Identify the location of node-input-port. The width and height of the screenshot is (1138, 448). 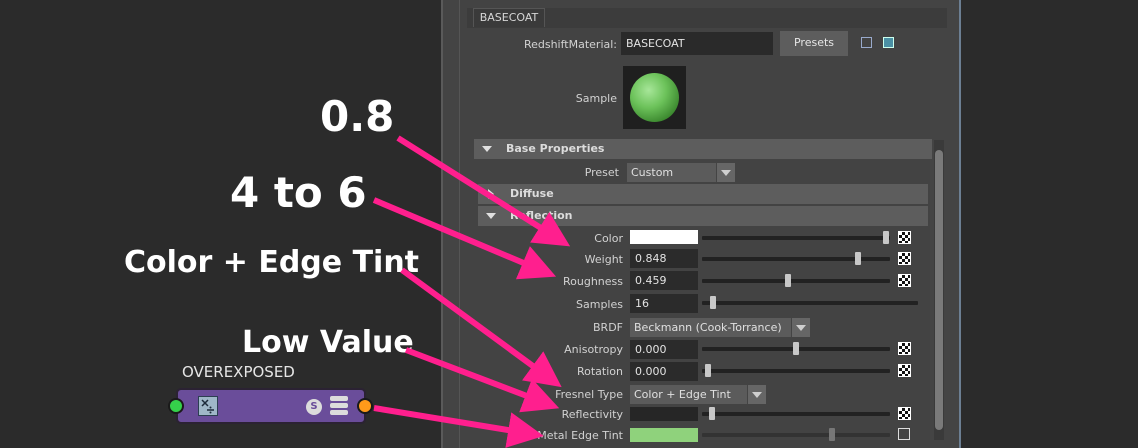
(176, 406).